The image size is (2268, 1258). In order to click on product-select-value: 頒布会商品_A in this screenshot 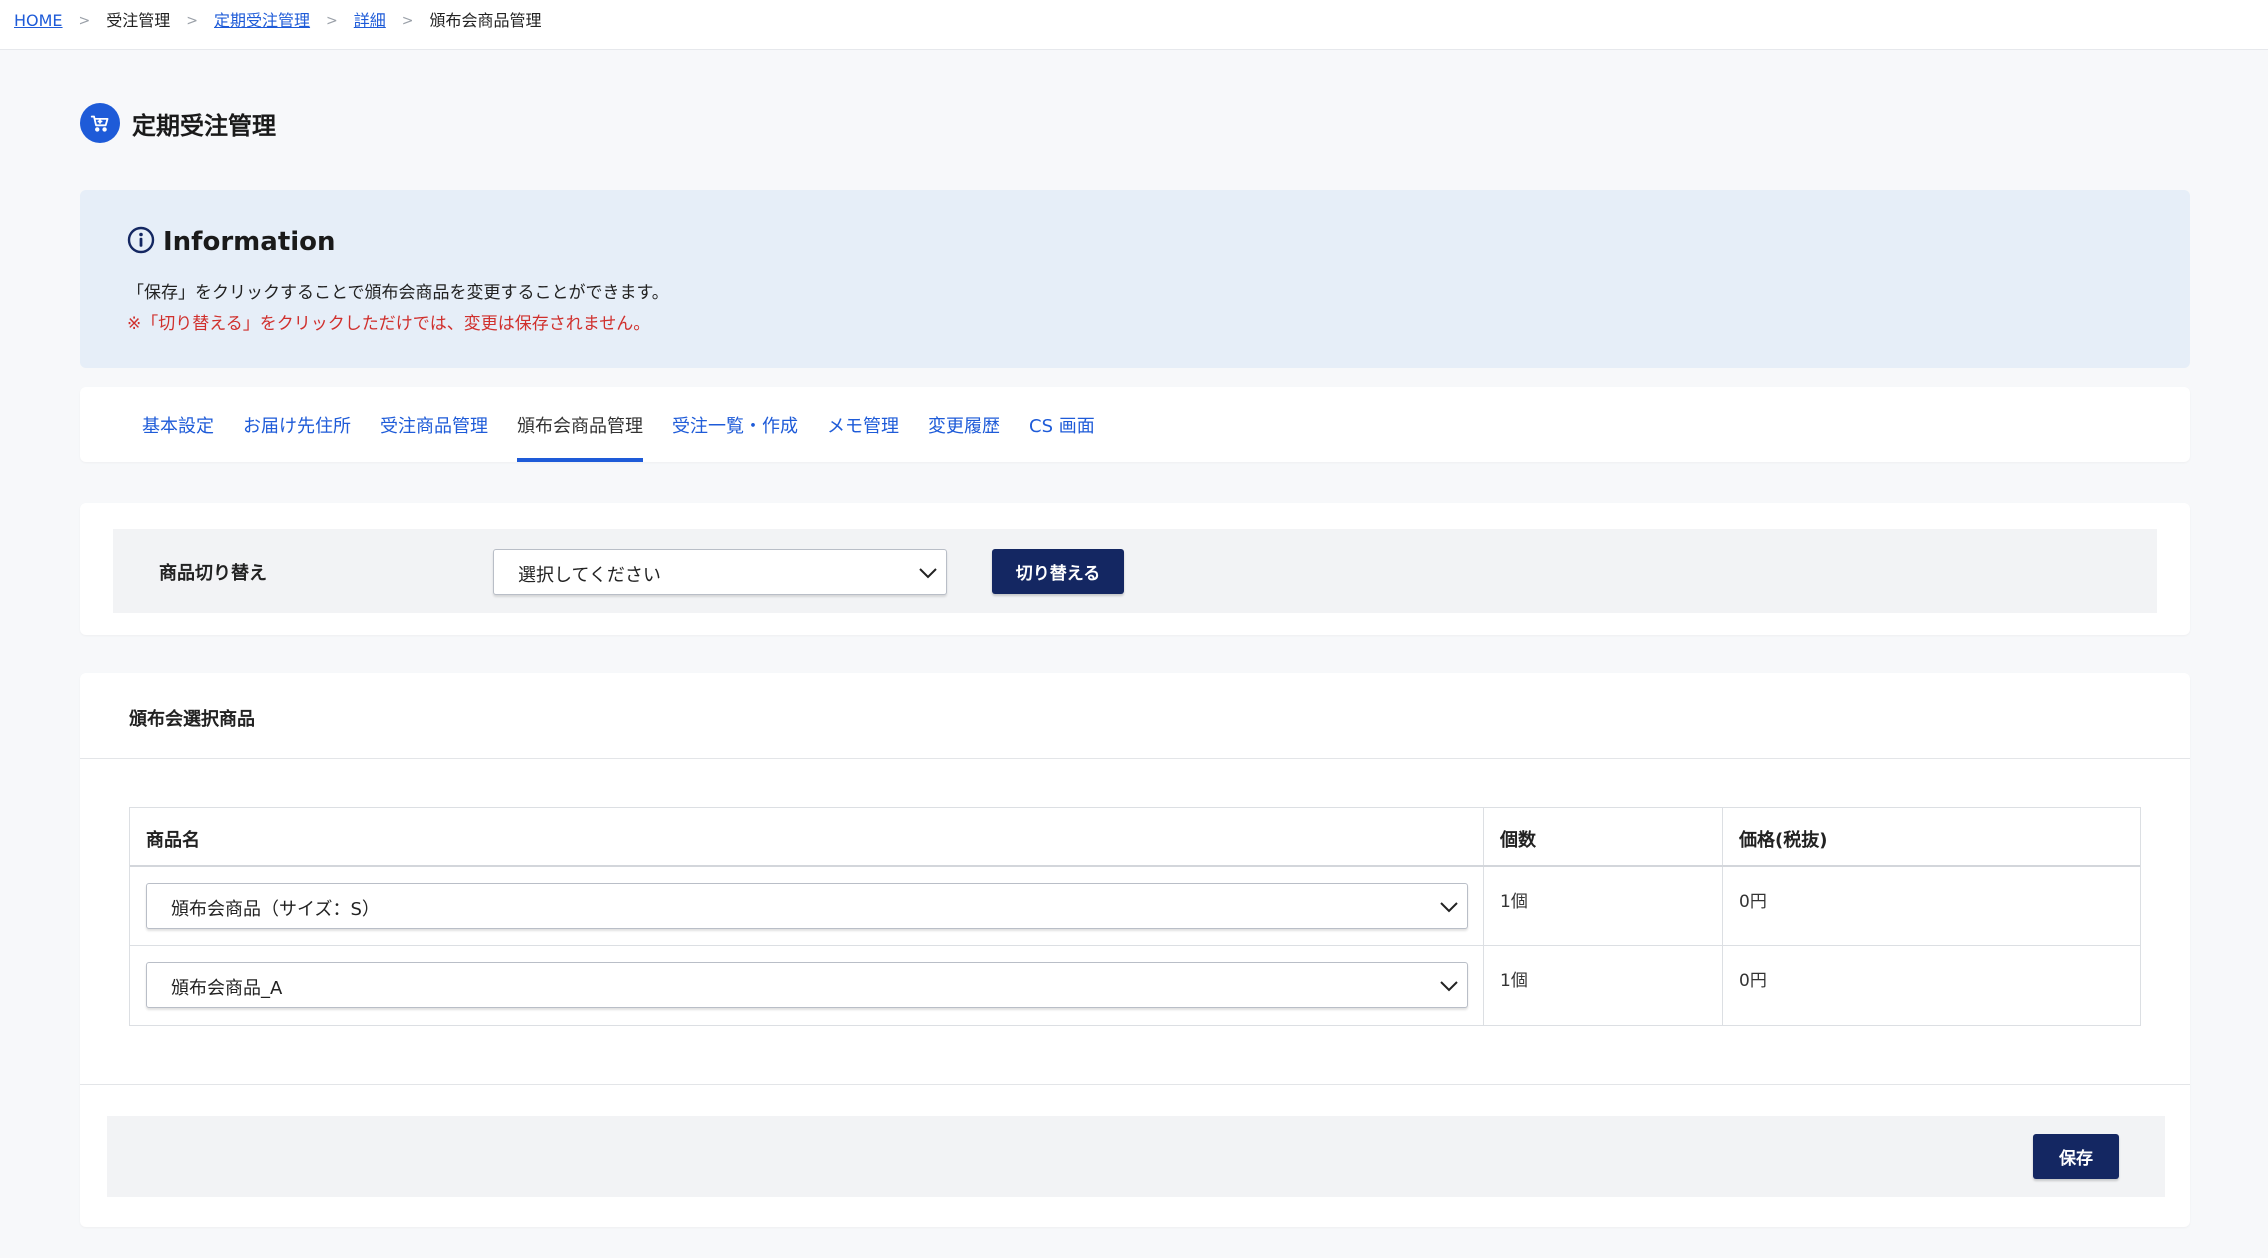, I will do `click(227, 988)`.